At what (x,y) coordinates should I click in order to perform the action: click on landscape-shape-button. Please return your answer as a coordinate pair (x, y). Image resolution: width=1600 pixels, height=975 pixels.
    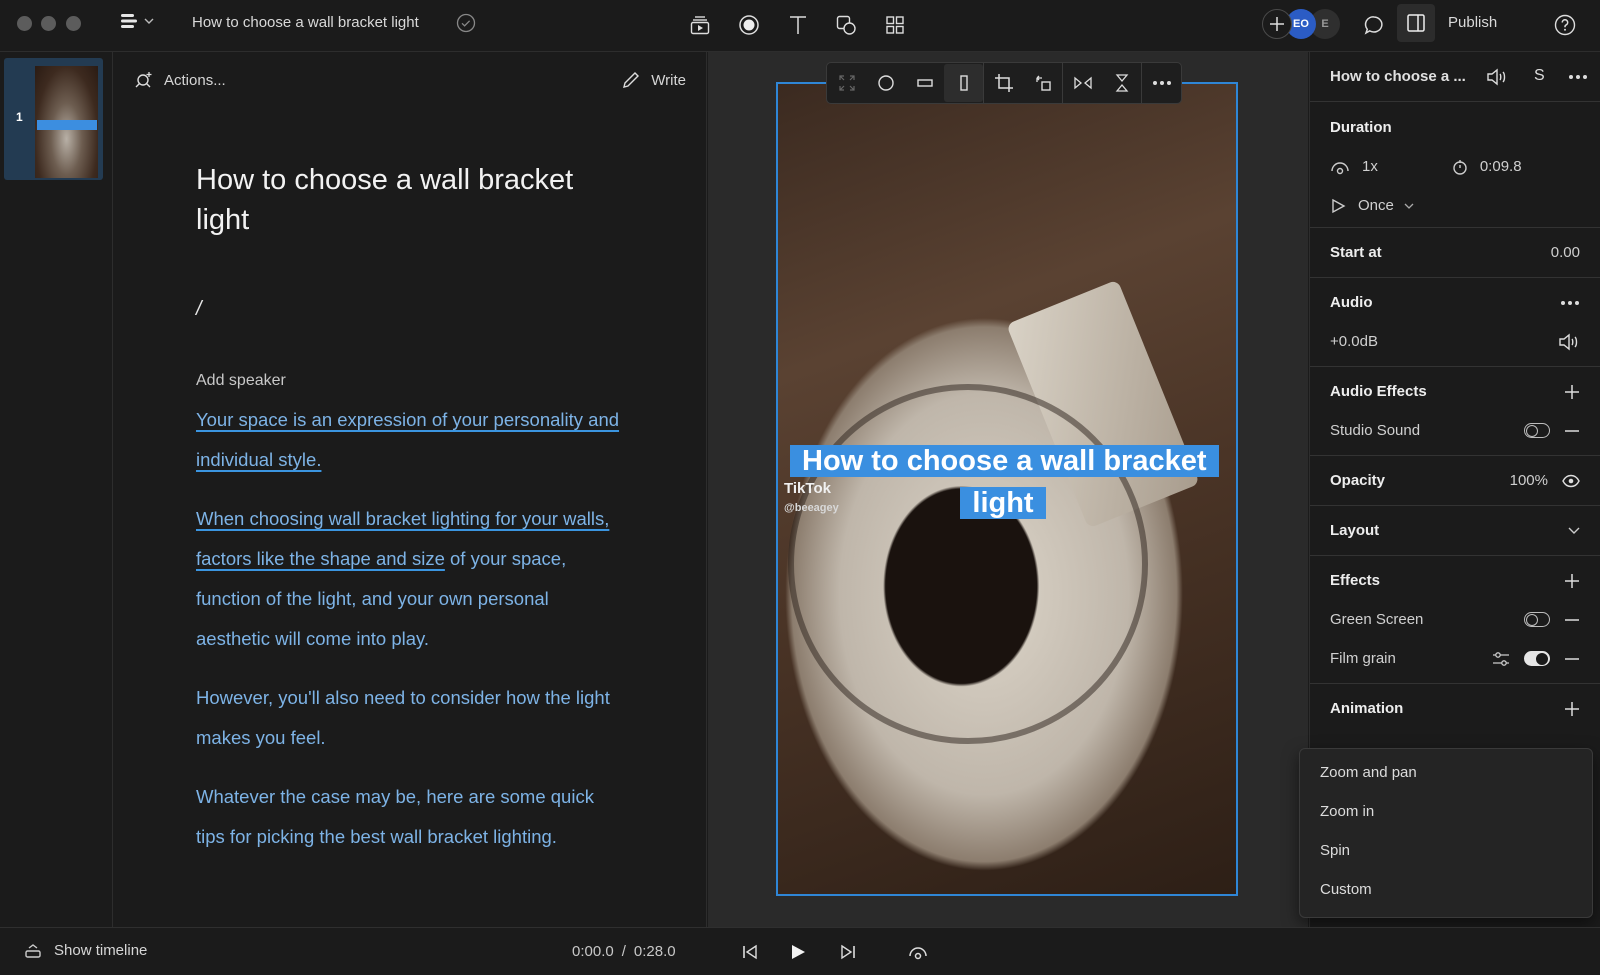
    Looking at the image, I should click on (924, 83).